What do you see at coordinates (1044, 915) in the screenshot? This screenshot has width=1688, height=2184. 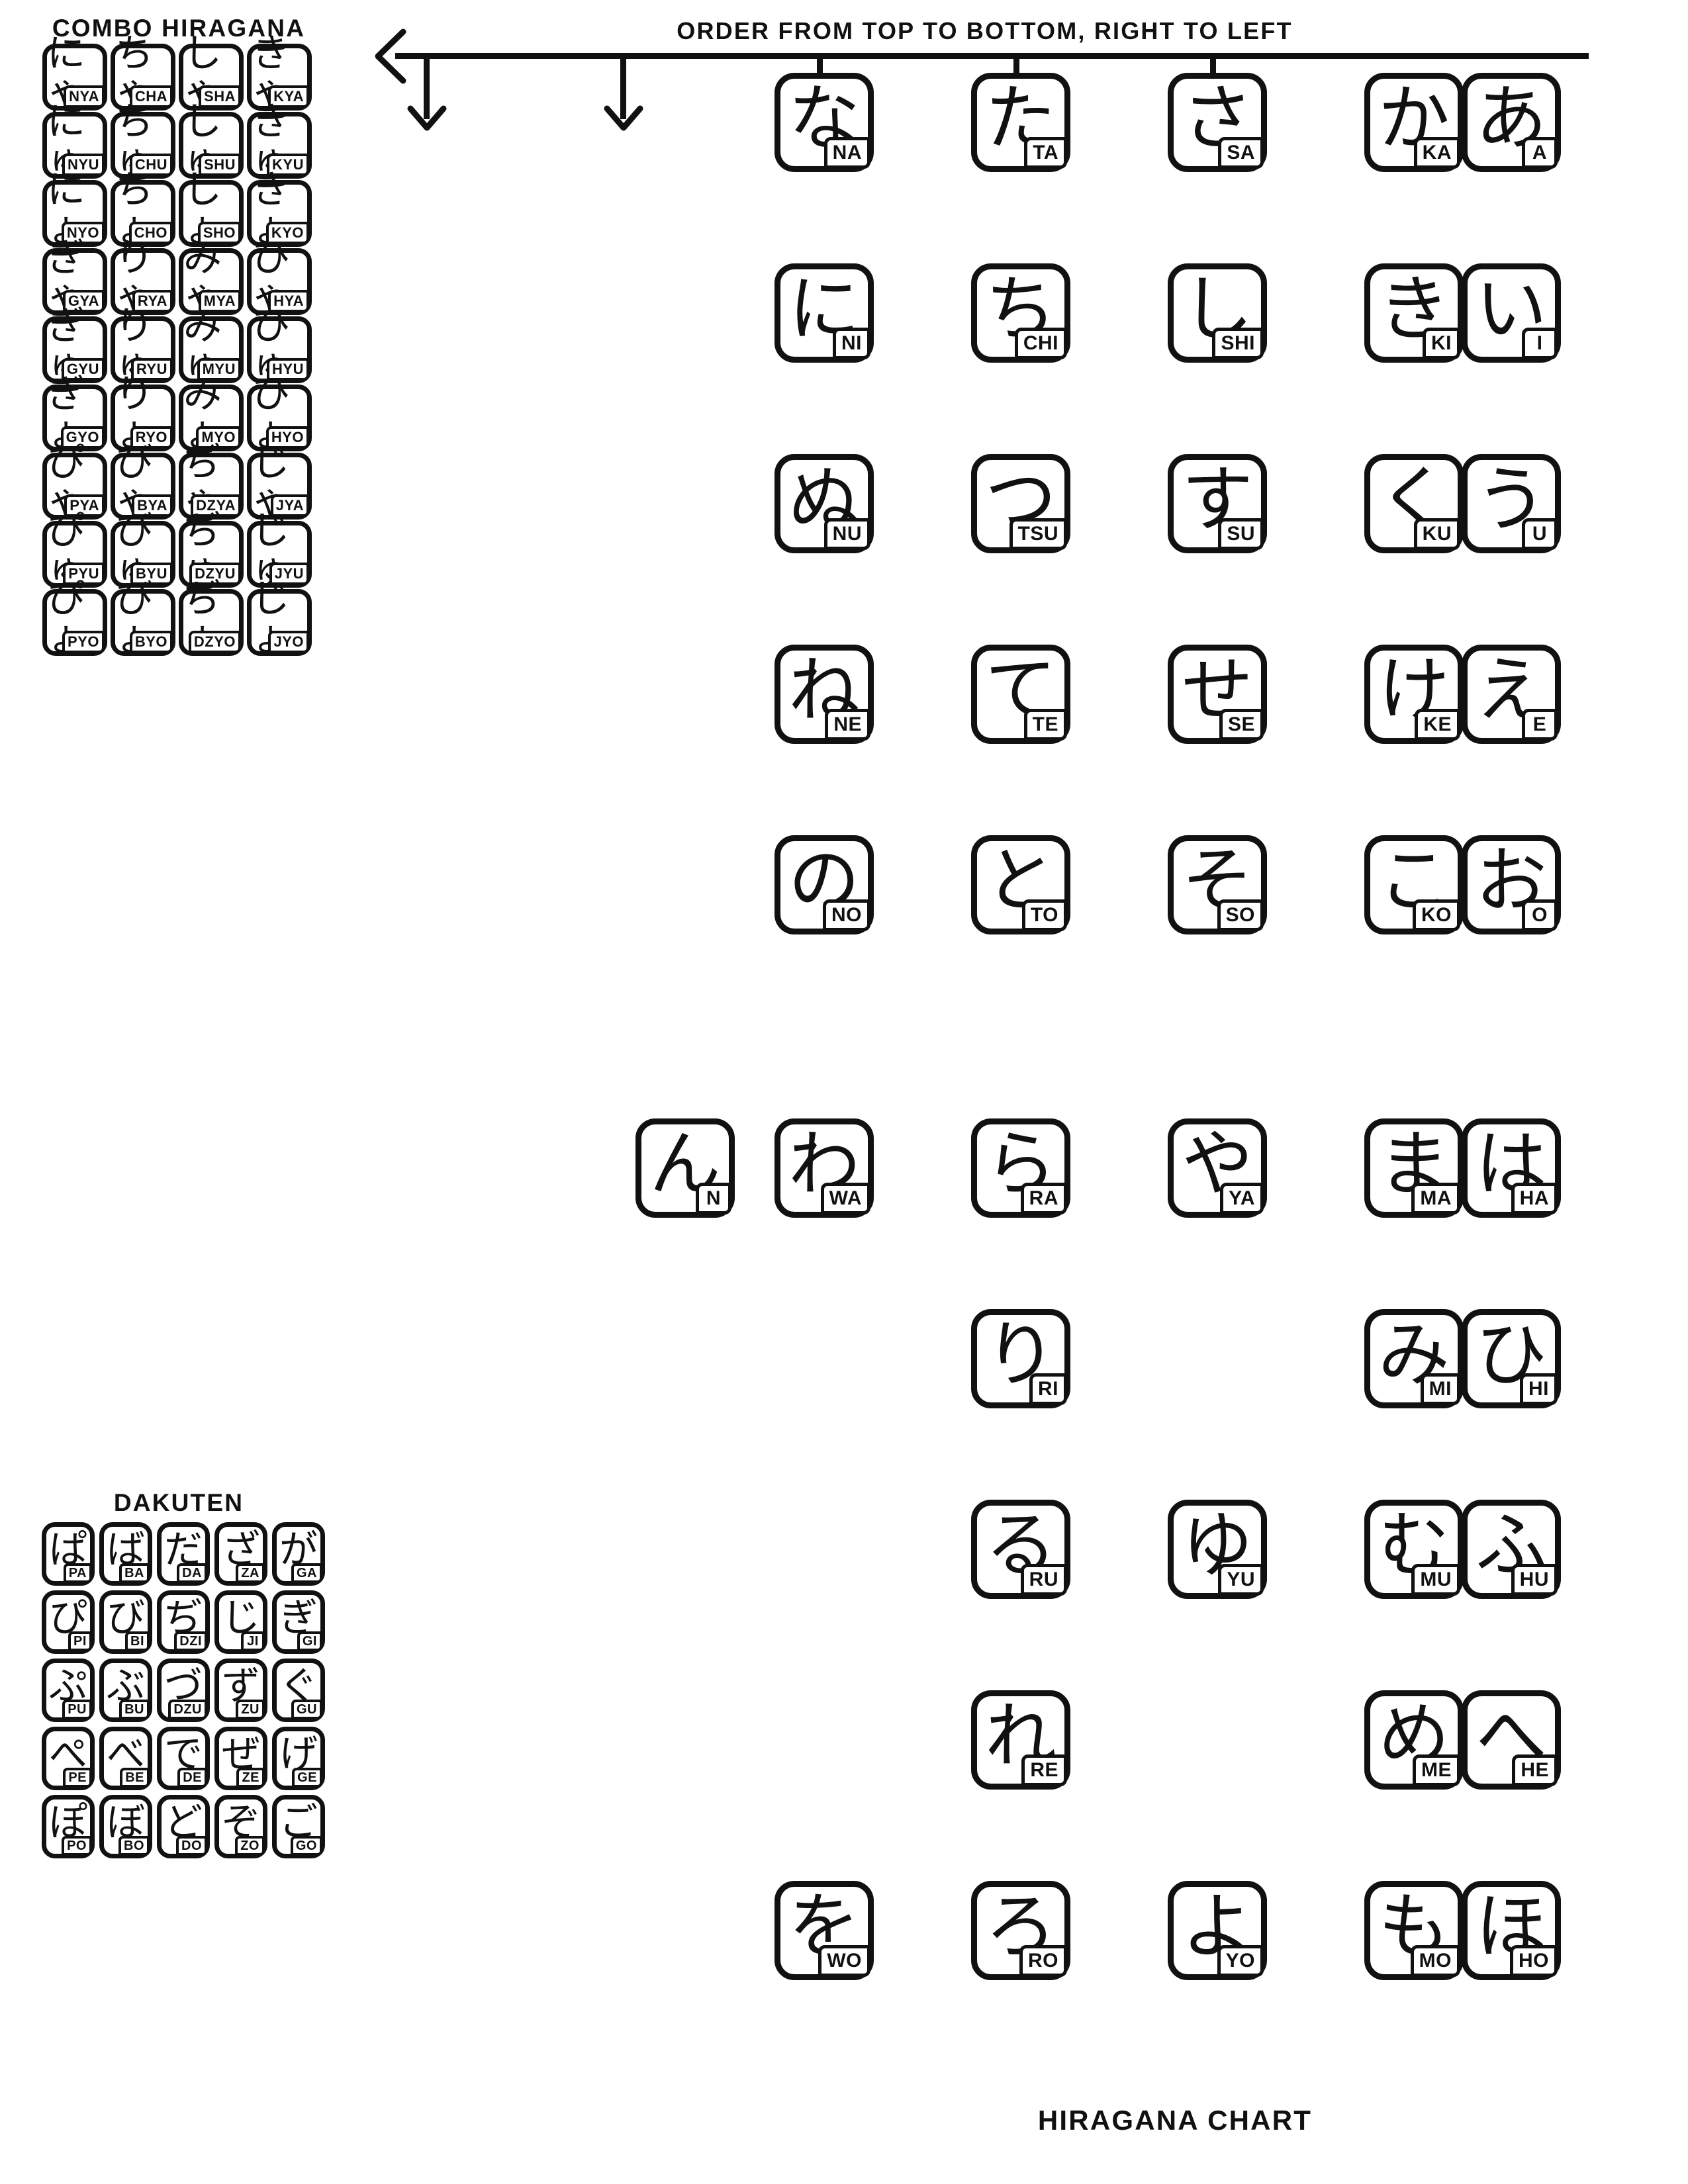 I see `romaji-badge: TO` at bounding box center [1044, 915].